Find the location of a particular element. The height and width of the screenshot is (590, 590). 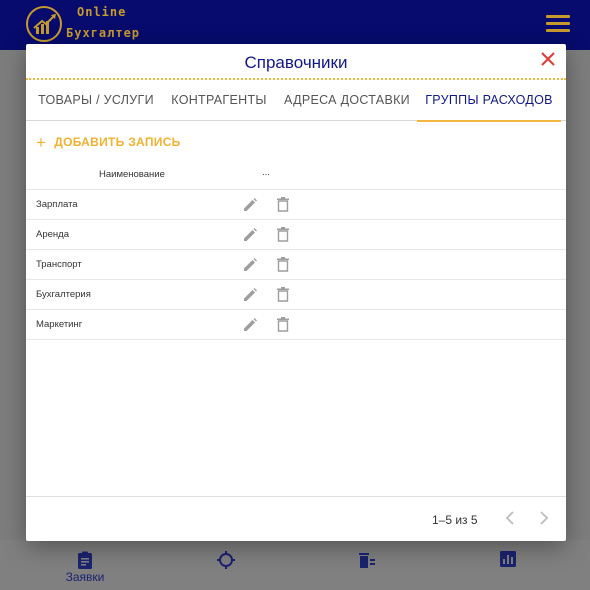

trash-list-icon is located at coordinates (367, 560).